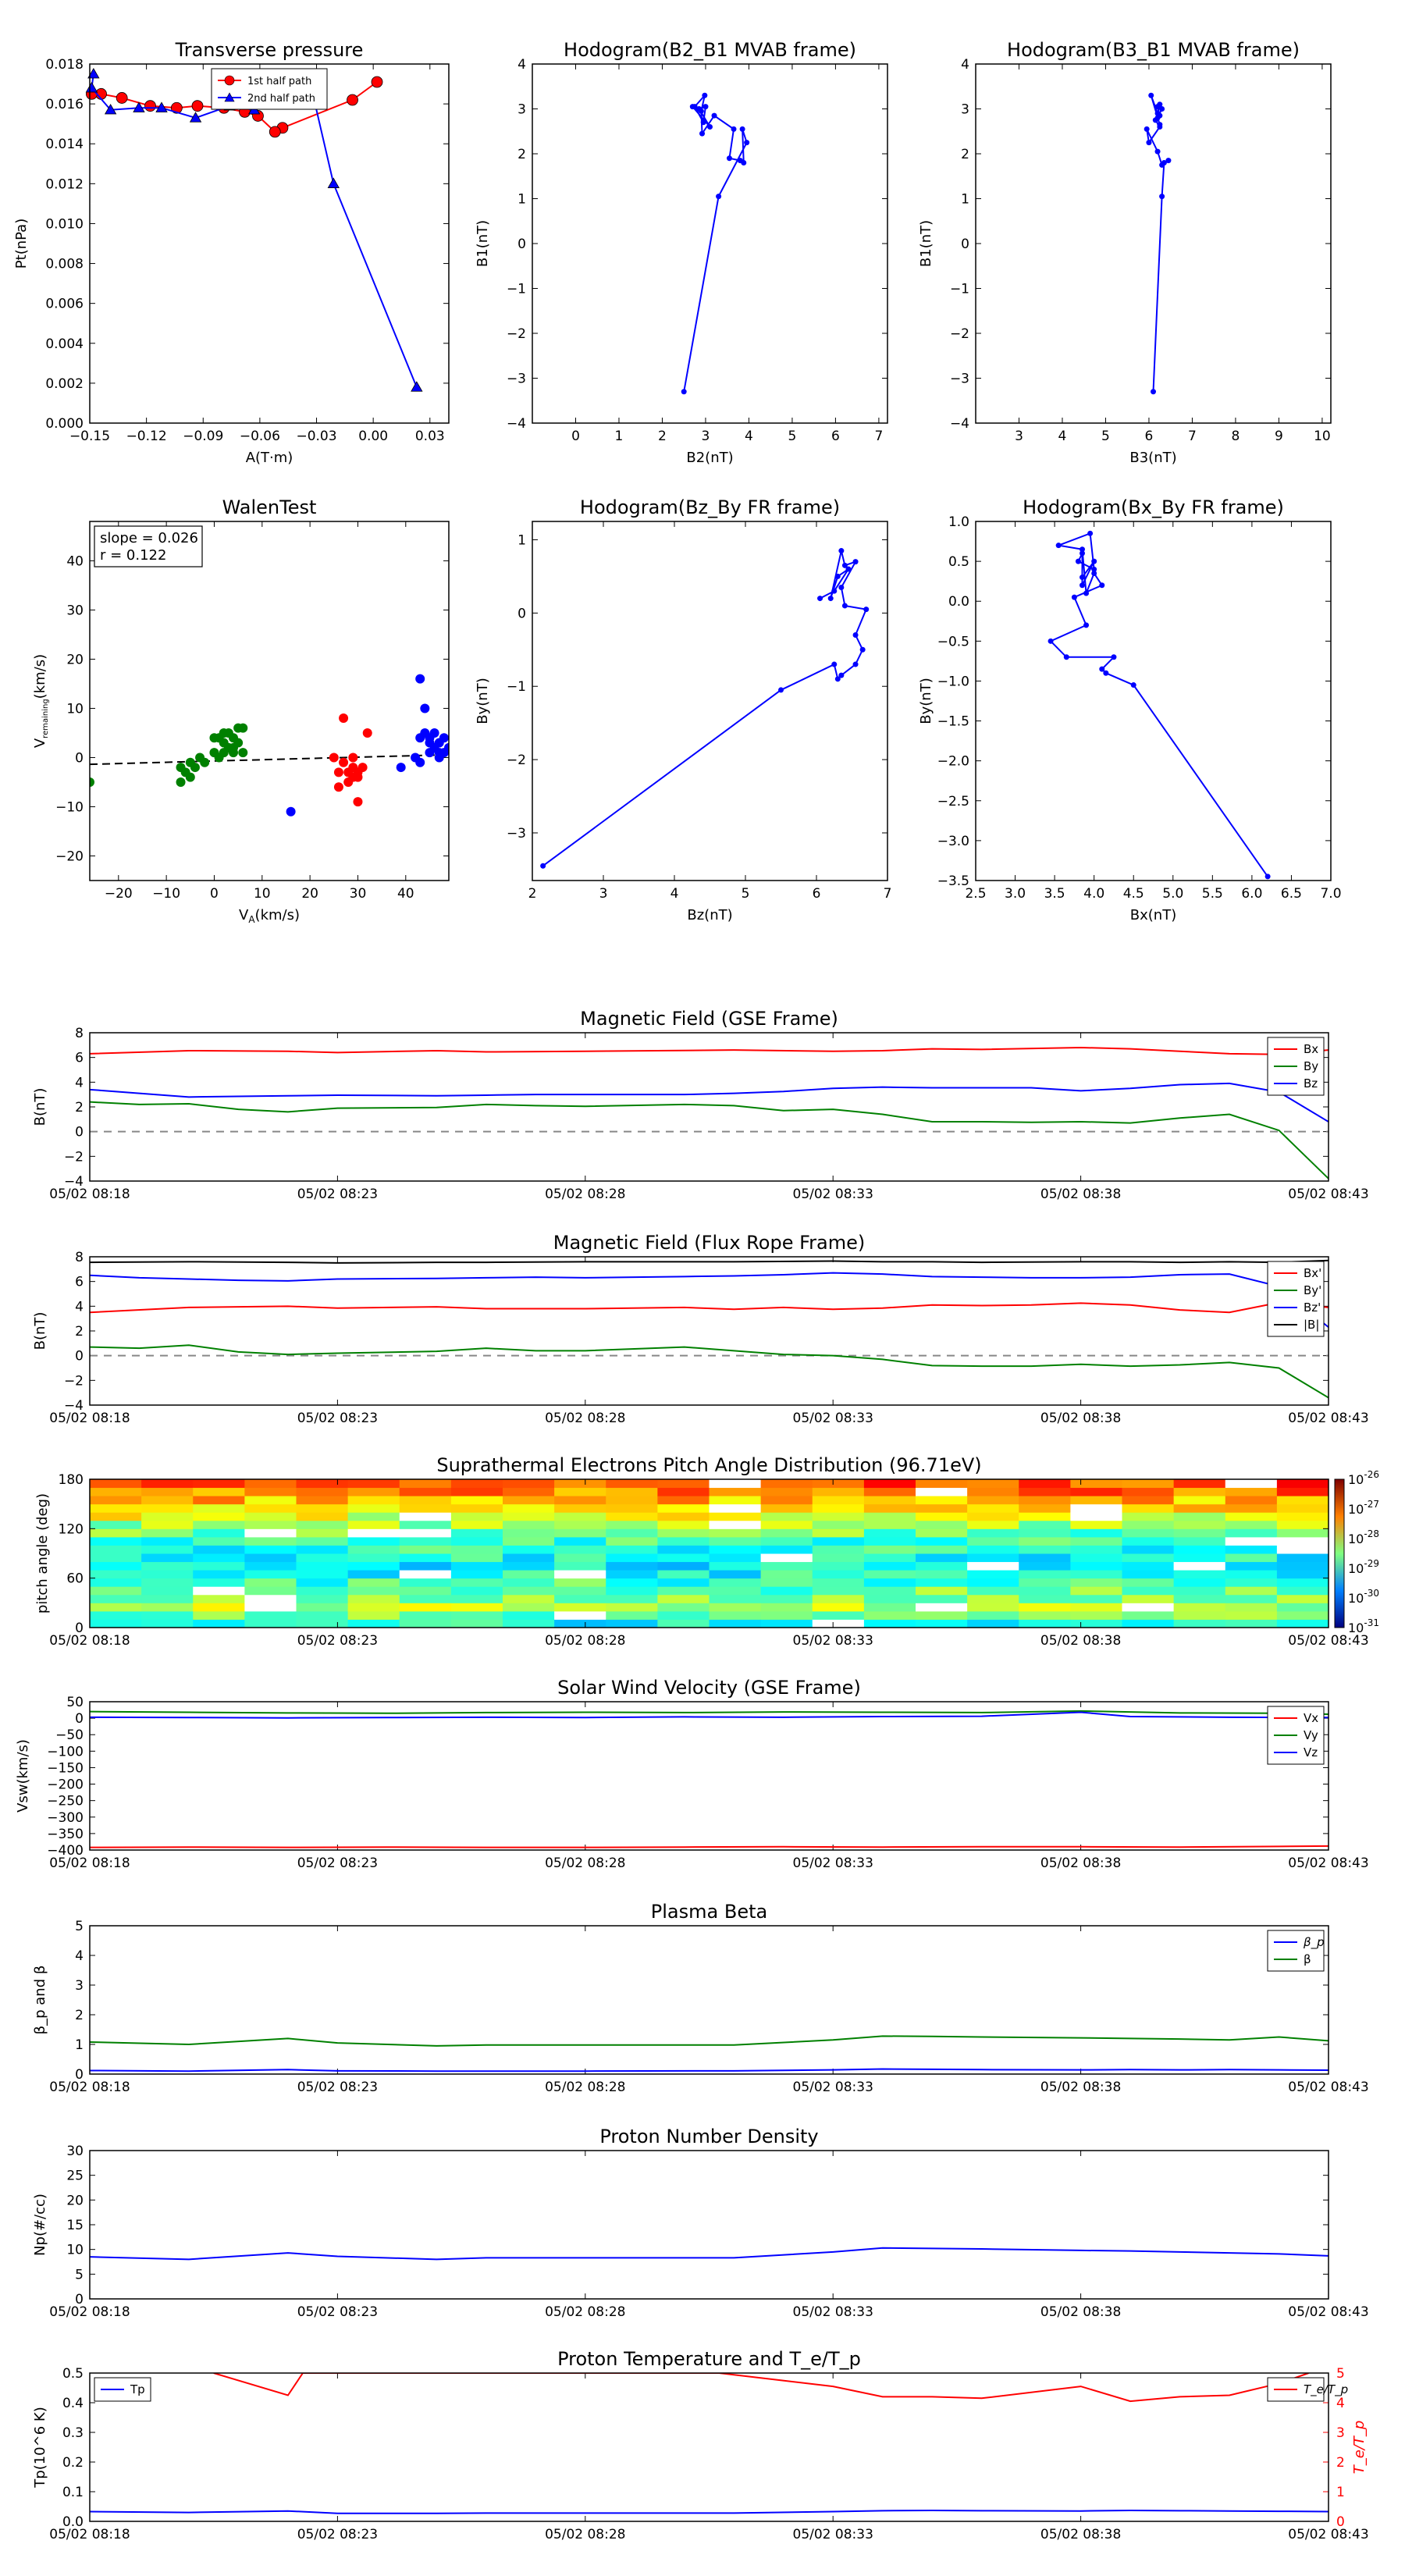  What do you see at coordinates (137, 2389) in the screenshot?
I see `legend-label: Tp` at bounding box center [137, 2389].